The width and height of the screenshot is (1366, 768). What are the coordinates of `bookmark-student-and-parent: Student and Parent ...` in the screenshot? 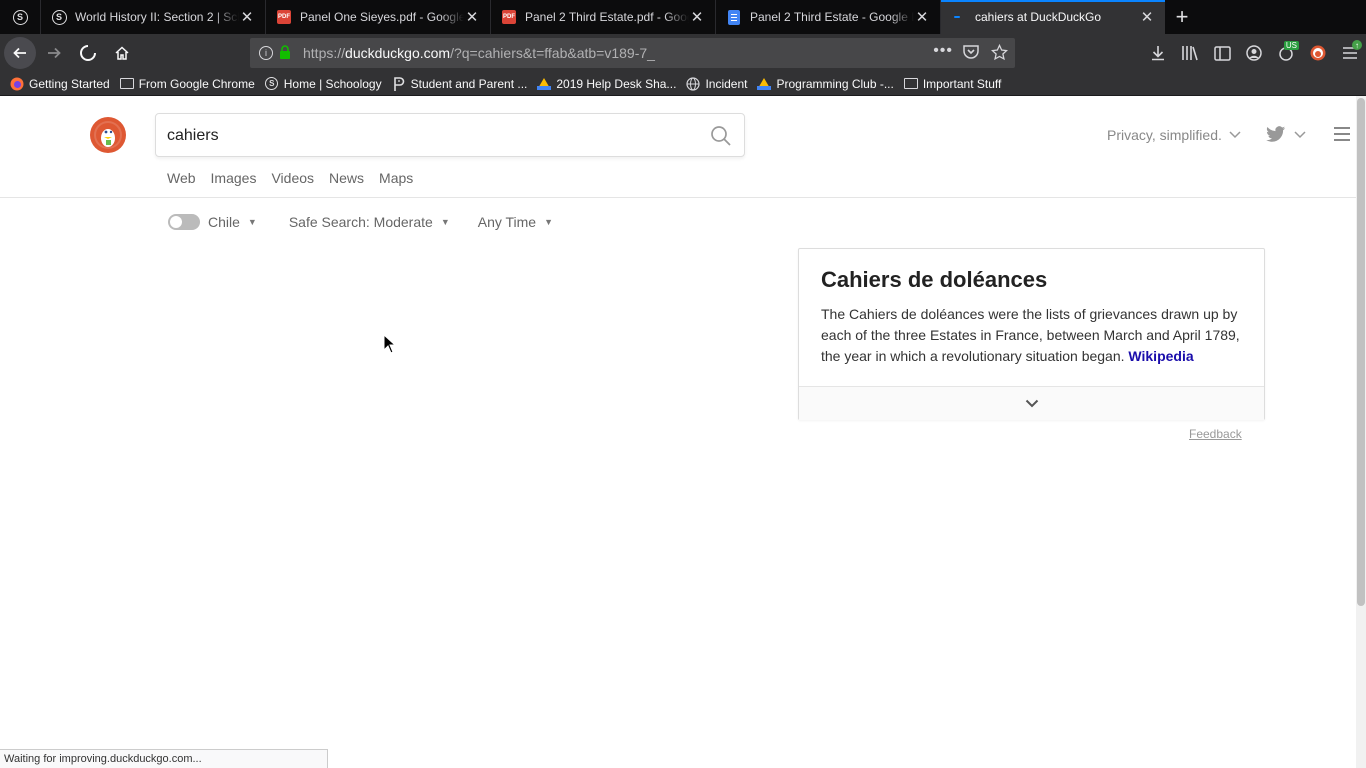 It's located at (459, 83).